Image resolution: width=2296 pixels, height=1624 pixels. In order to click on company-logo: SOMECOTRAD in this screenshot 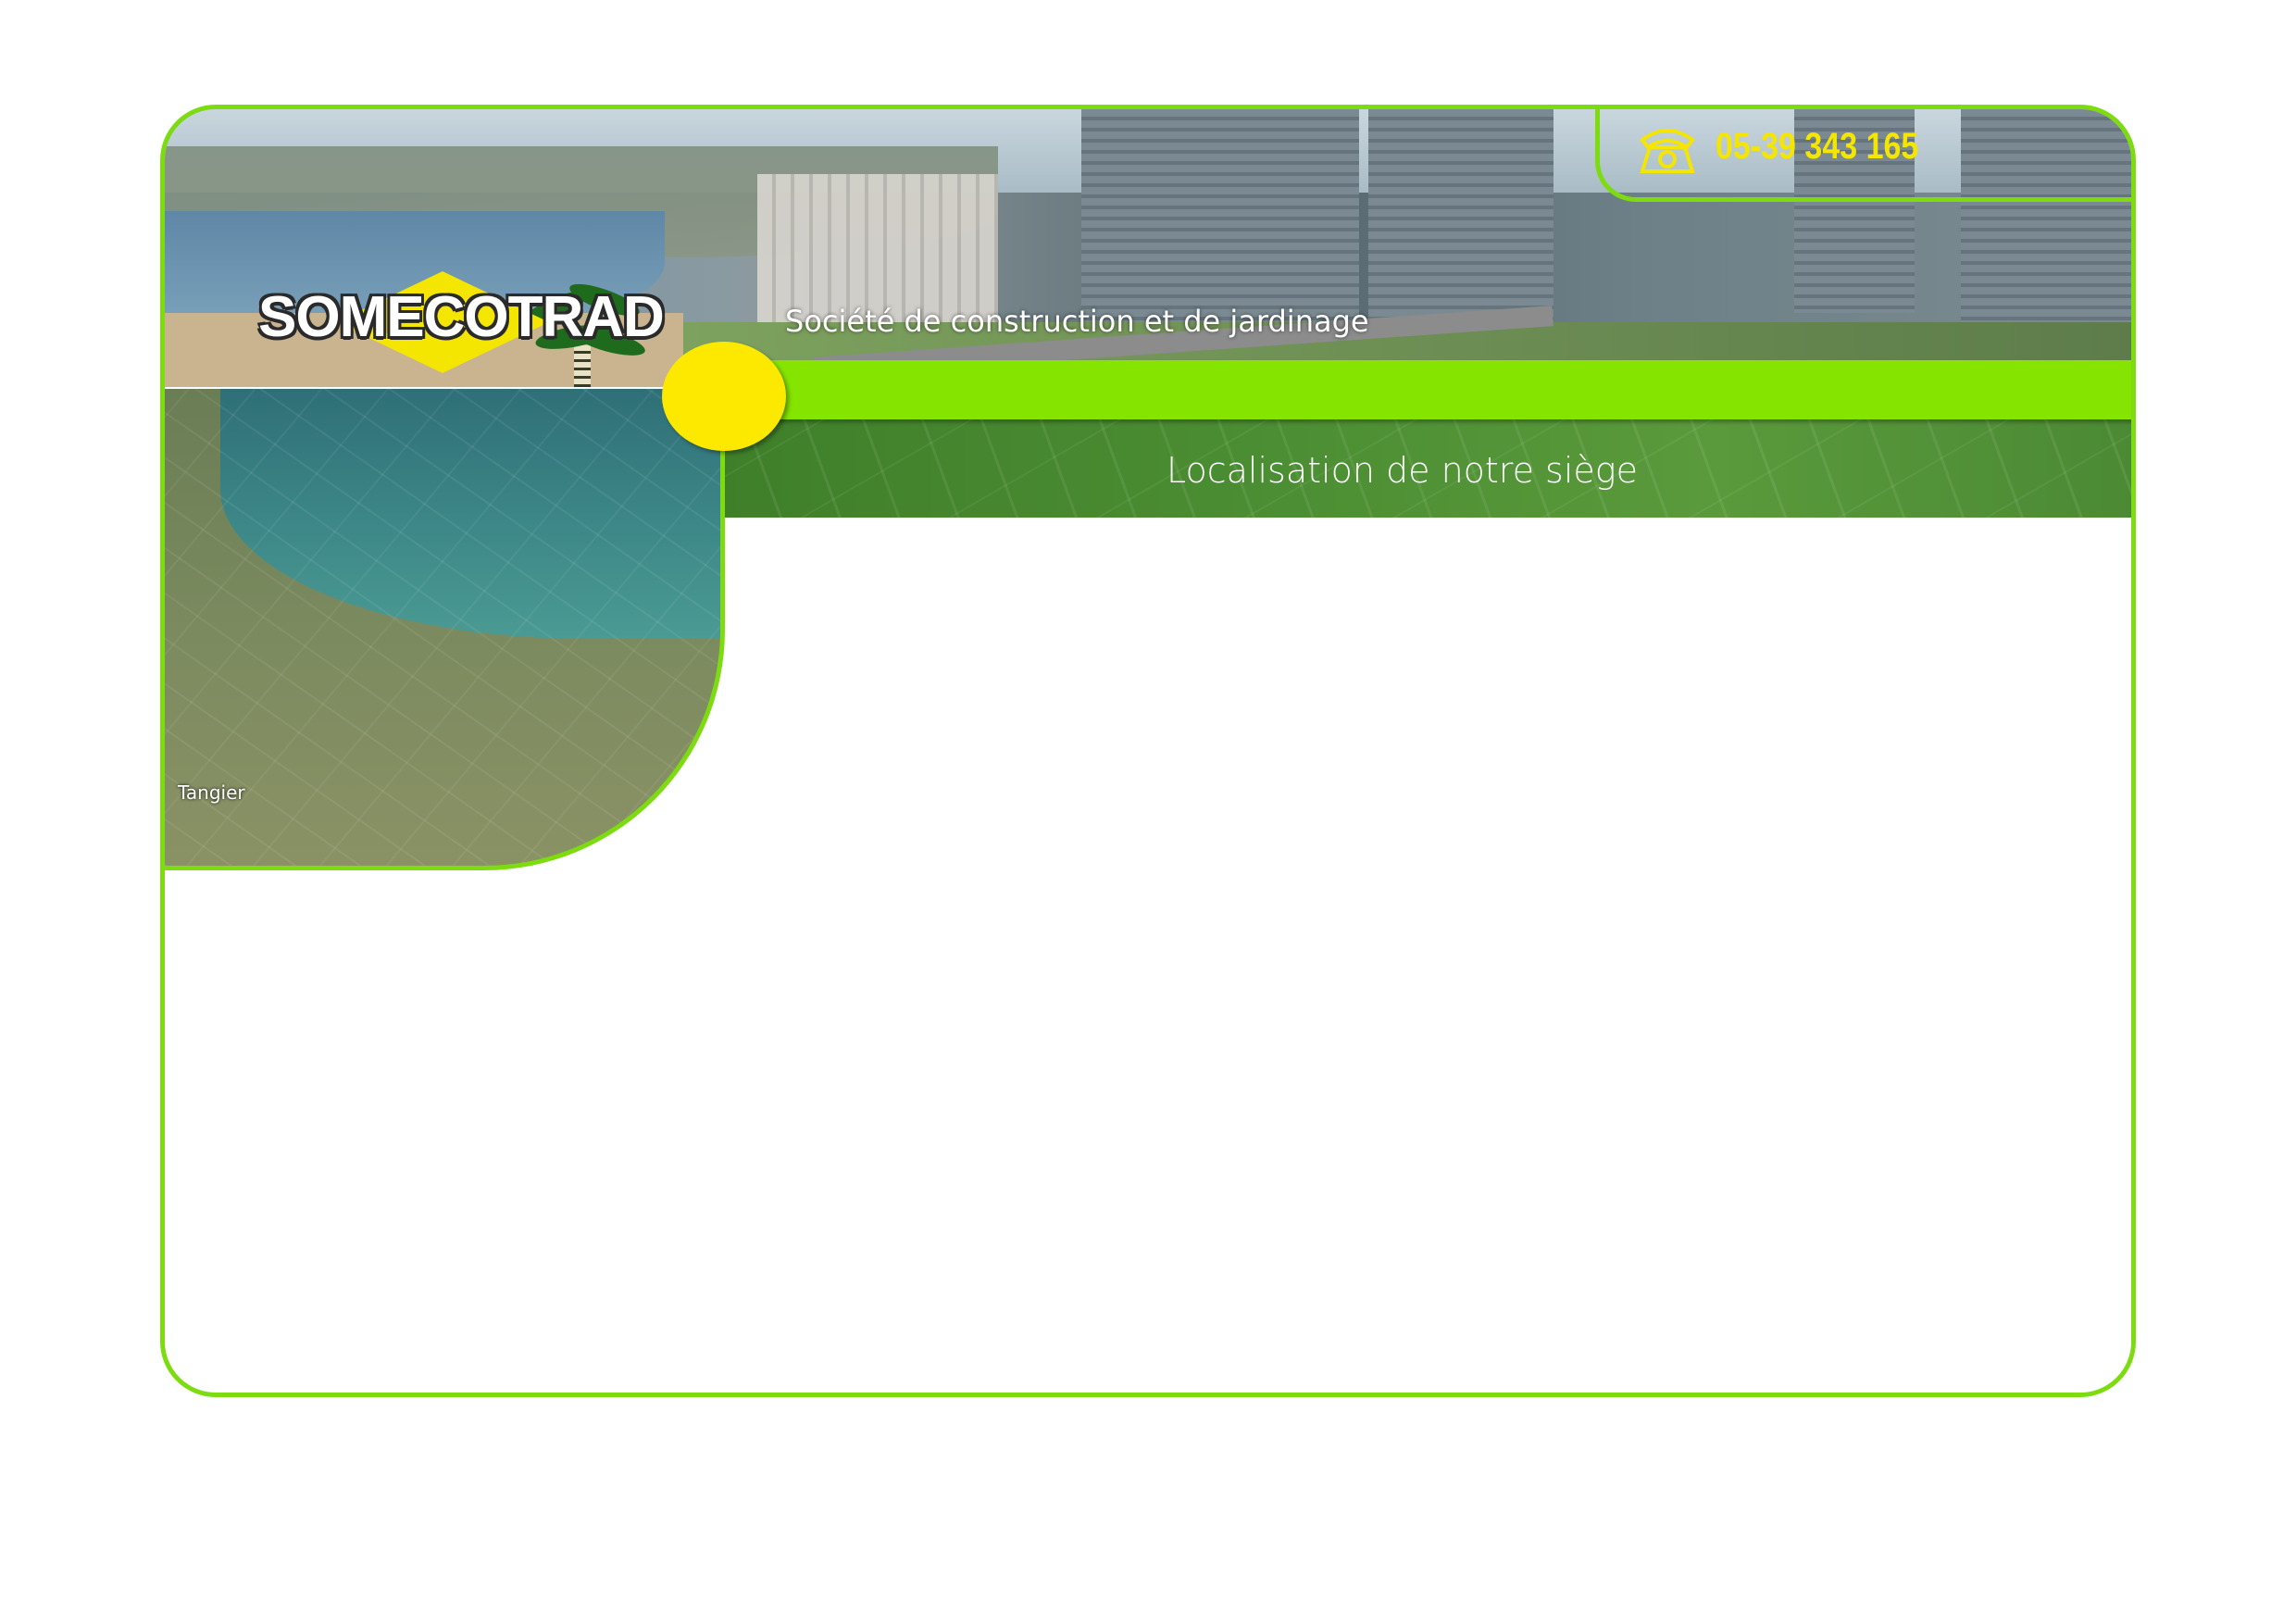, I will do `click(459, 329)`.